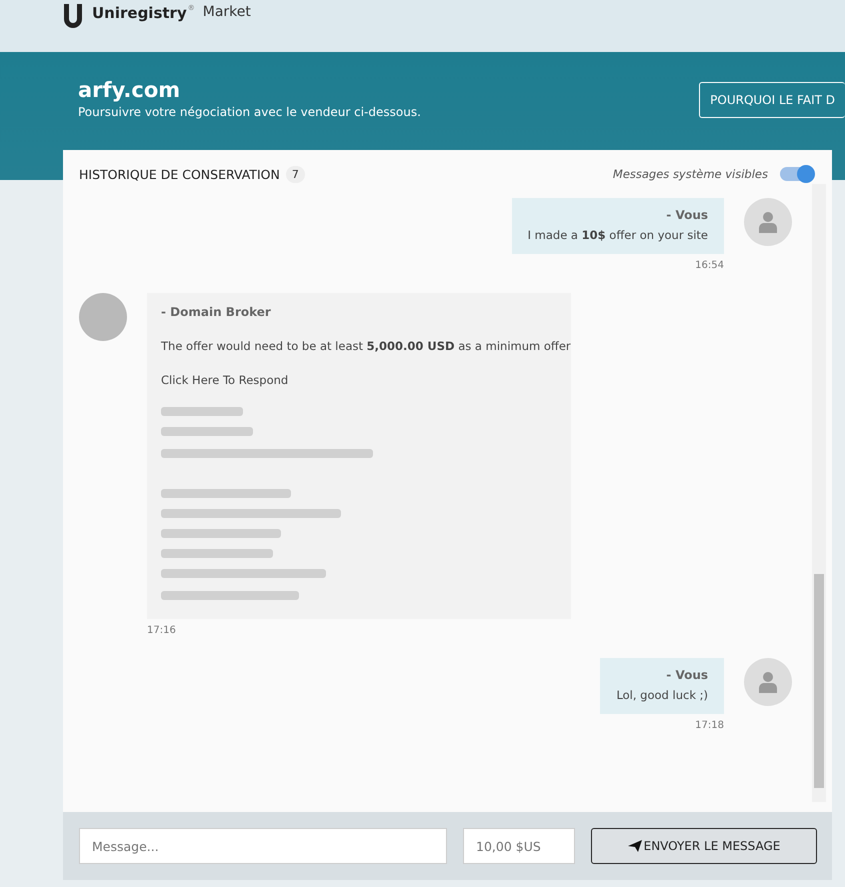 The width and height of the screenshot is (845, 887). What do you see at coordinates (618, 235) in the screenshot?
I see `message-text: I made a 10$ offer on your site` at bounding box center [618, 235].